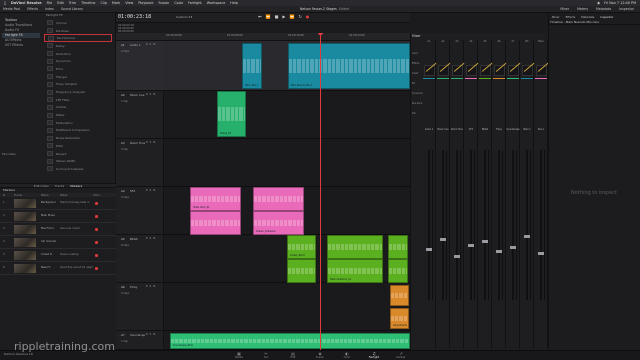 The height and width of the screenshot is (360, 640). I want to click on page-tab-fusion: ◈ Fusion, so click(320, 356).